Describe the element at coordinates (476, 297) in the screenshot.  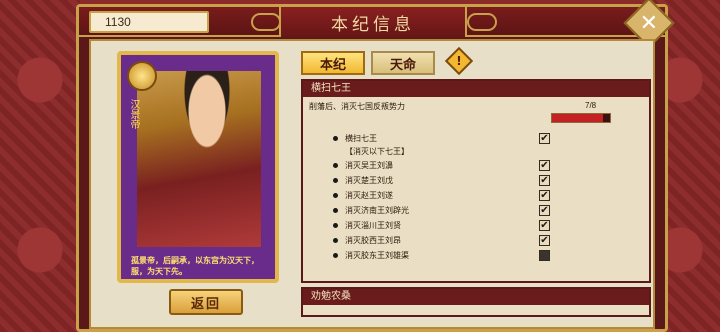
I see `quest2-title: 劝勉农桑` at that location.